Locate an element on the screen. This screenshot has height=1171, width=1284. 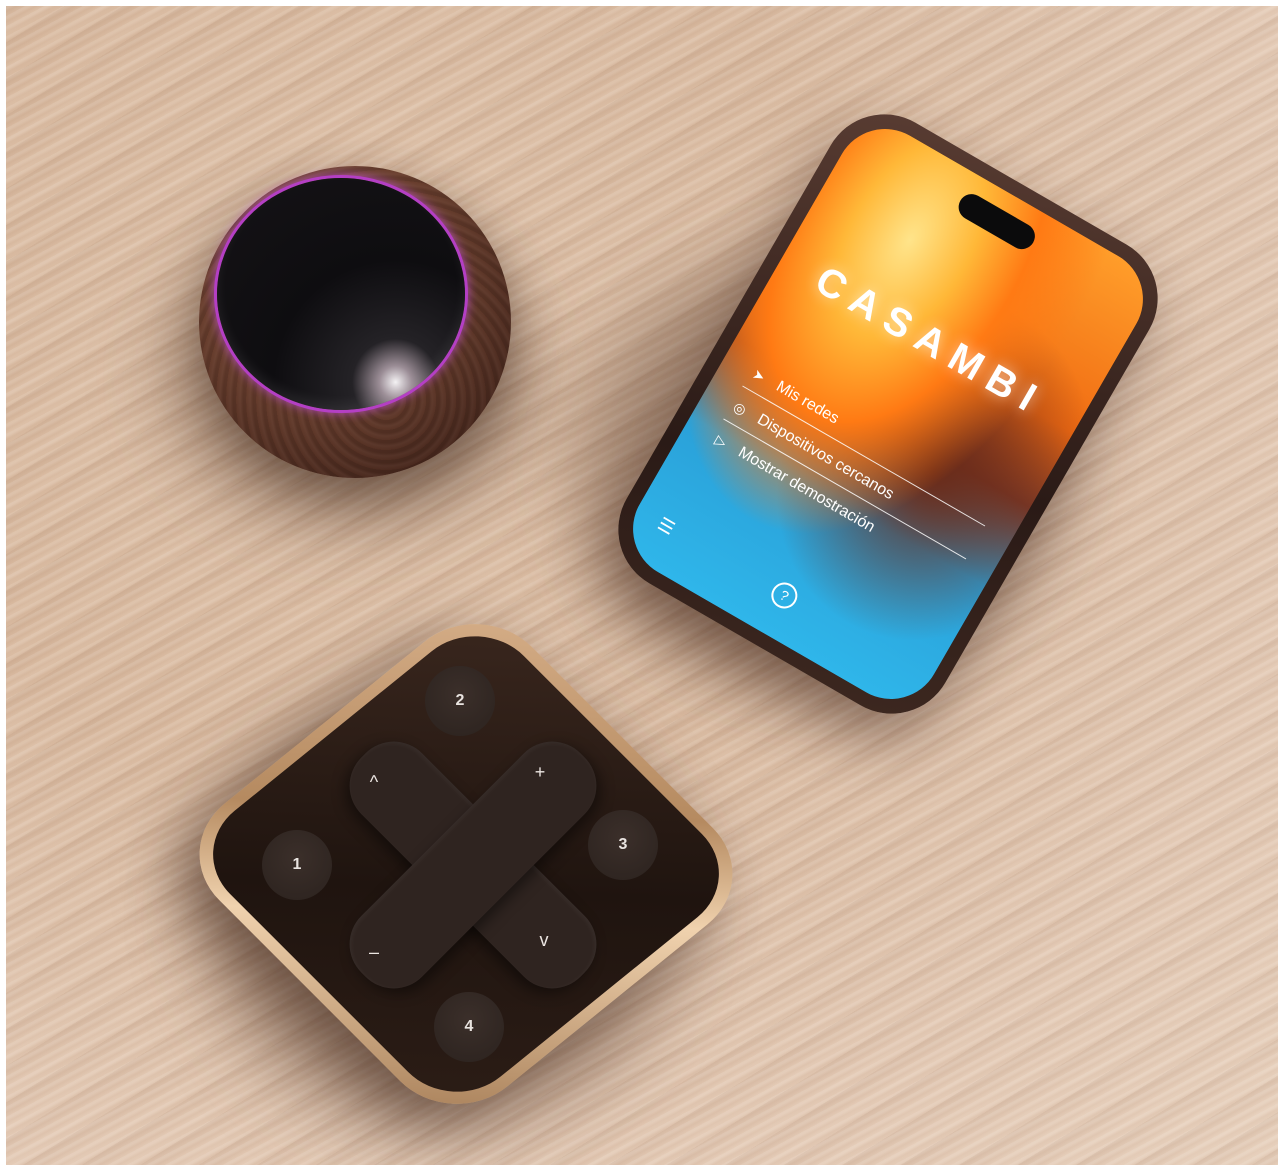
switch-key-4: 4 is located at coordinates (469, 1027).